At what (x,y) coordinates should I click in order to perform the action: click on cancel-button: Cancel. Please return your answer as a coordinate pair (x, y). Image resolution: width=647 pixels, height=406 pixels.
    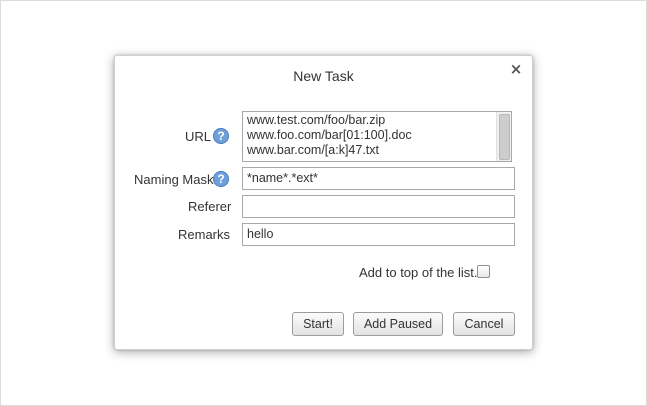
    Looking at the image, I should click on (484, 324).